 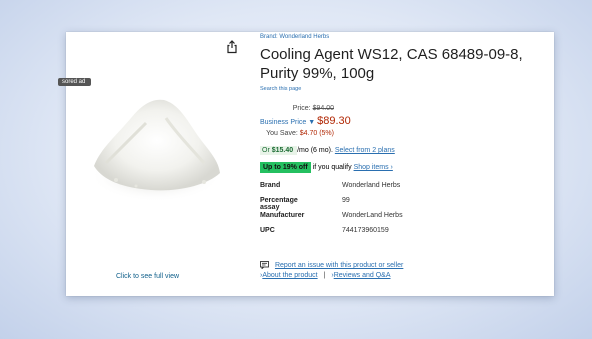 I want to click on spec-key: Brand, so click(x=270, y=185).